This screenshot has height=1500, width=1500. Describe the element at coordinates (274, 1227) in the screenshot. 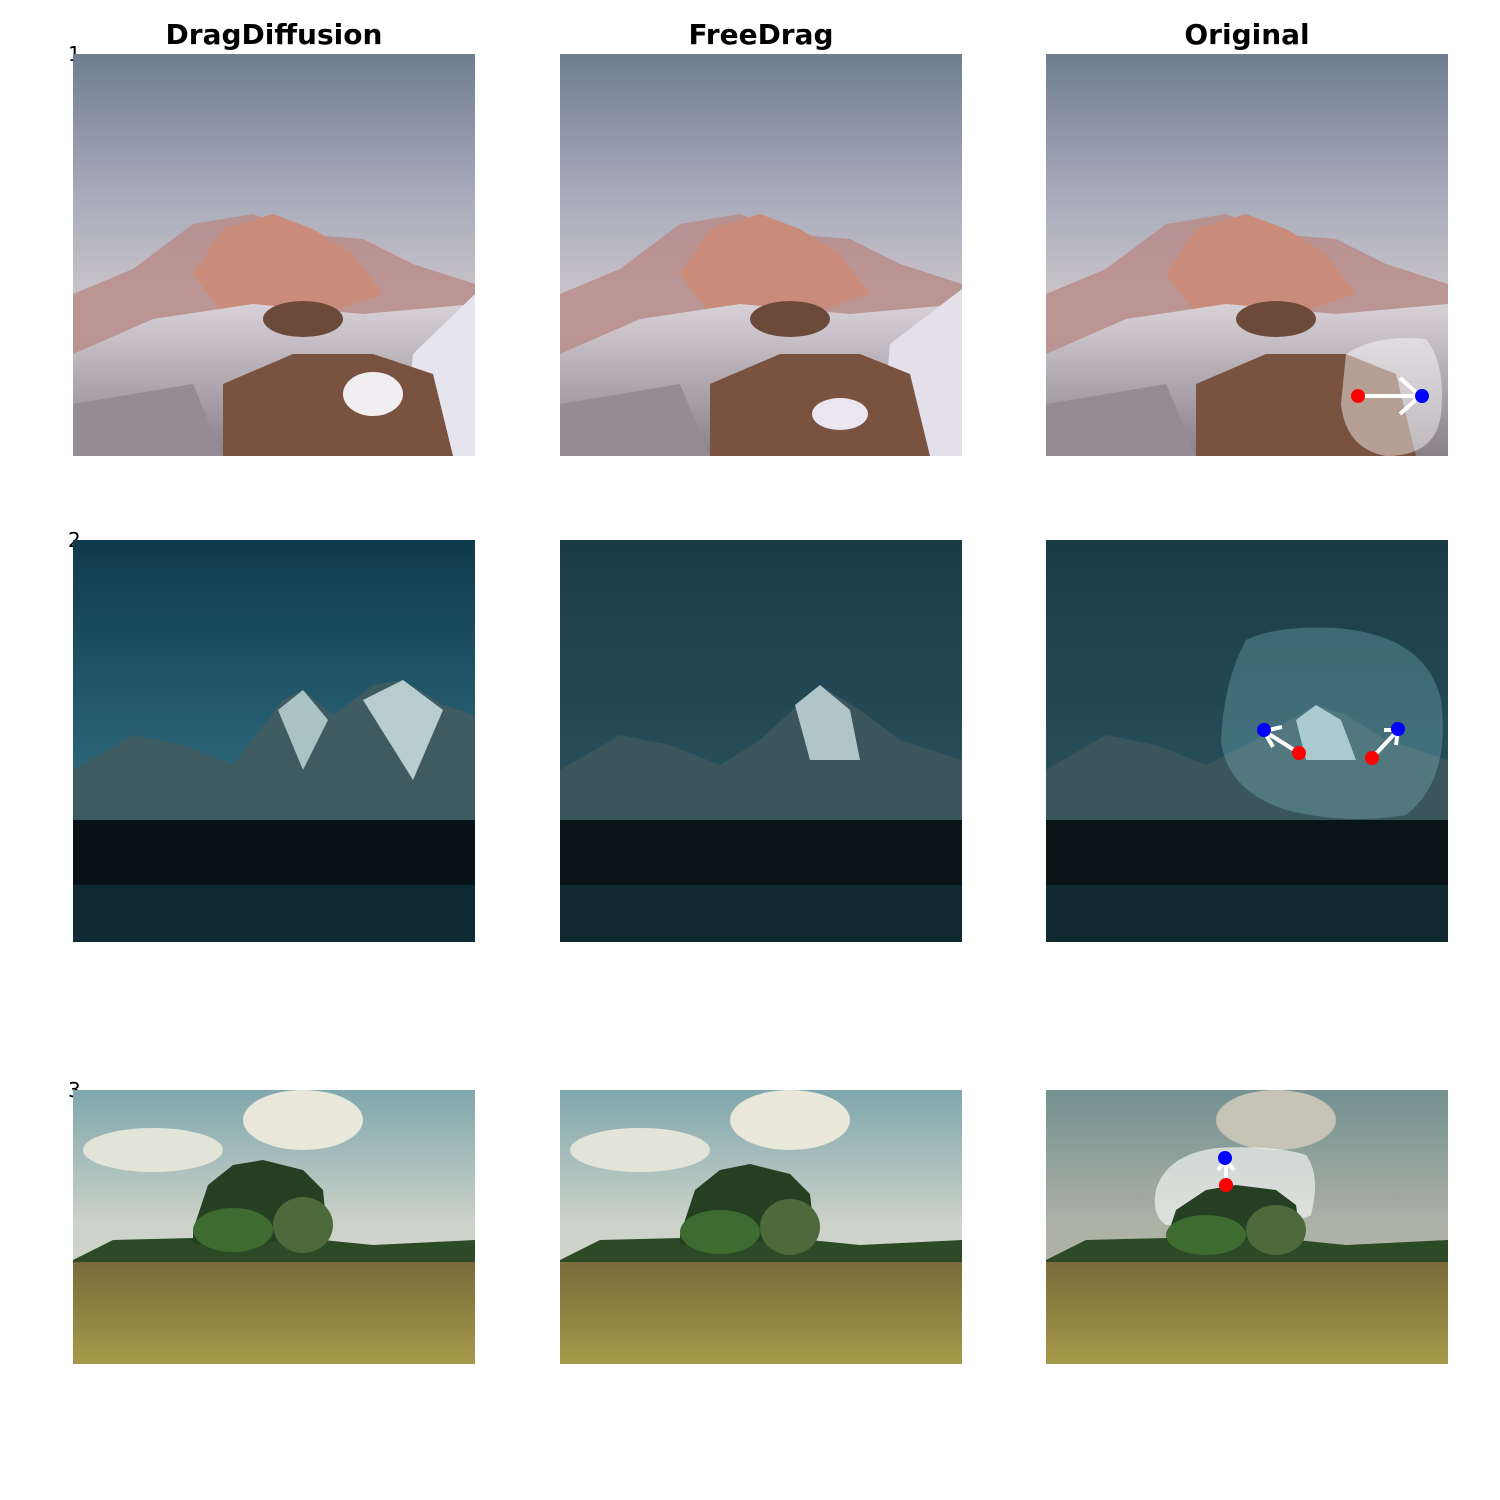

I see `image-row3-dragdiffusion` at that location.